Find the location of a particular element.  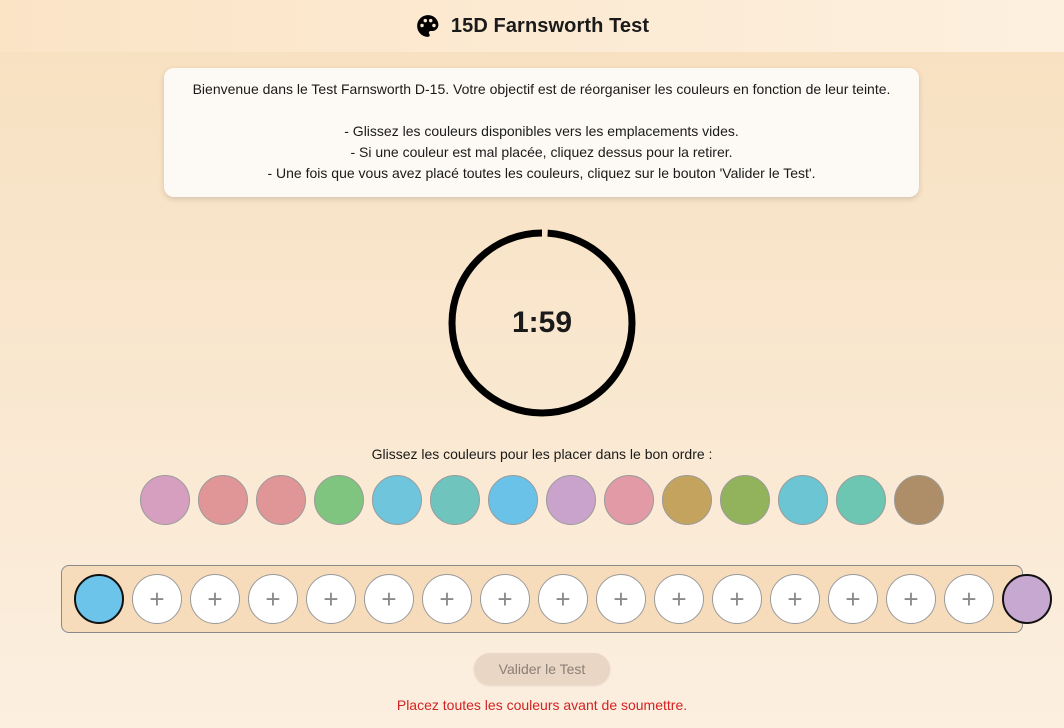

page-title: 15D Farnsworth Test is located at coordinates (550, 25).